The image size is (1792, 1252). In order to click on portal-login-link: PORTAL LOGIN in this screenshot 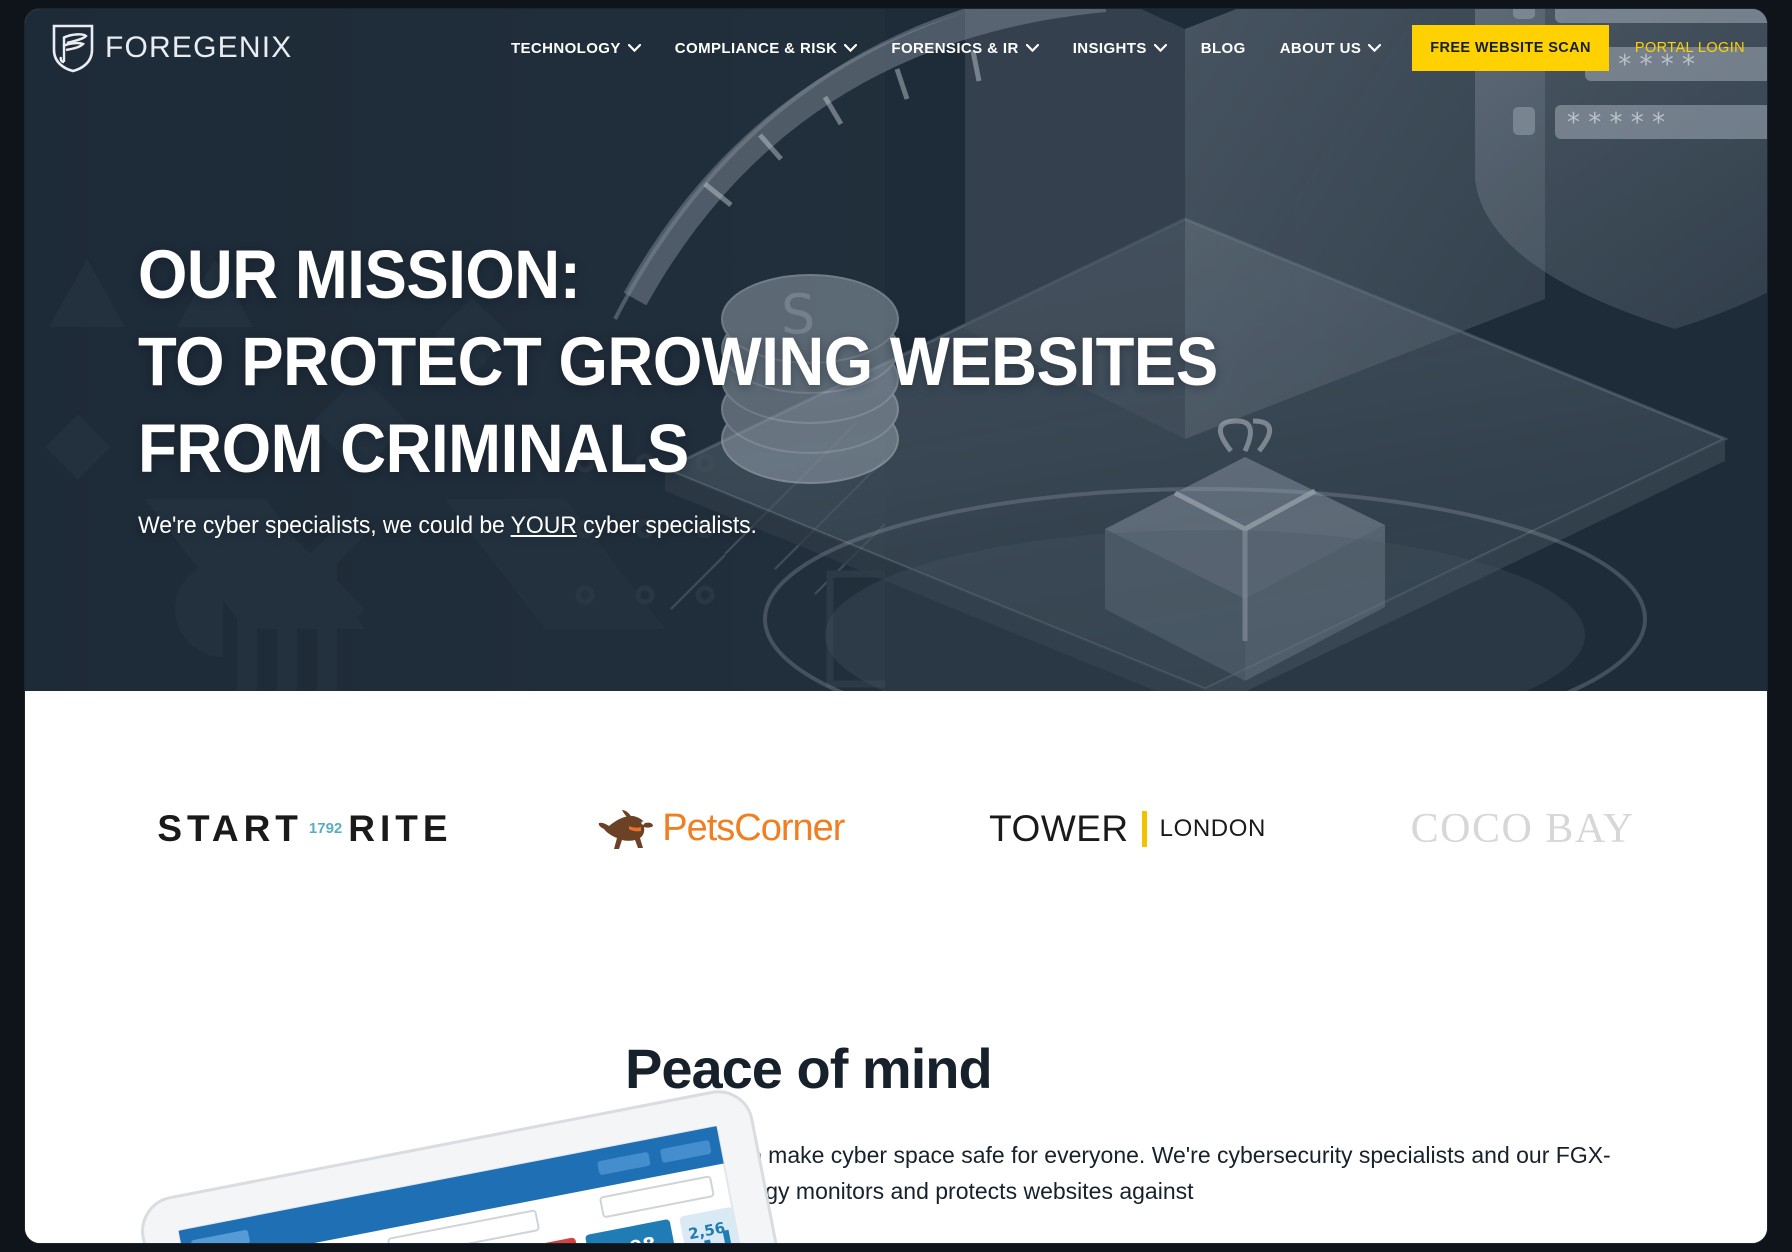, I will do `click(1688, 48)`.